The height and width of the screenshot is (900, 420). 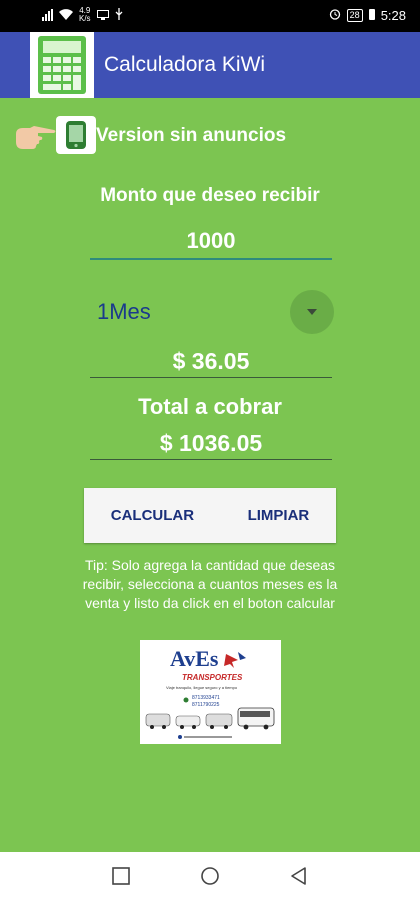 I want to click on battery-indicator: 28, so click(x=354, y=15).